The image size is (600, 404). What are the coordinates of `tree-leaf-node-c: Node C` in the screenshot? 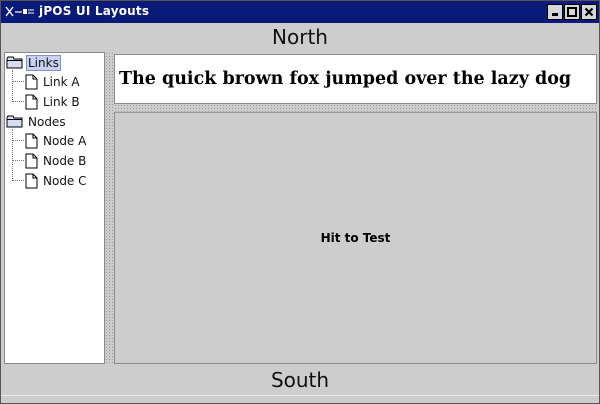 It's located at (57, 181).